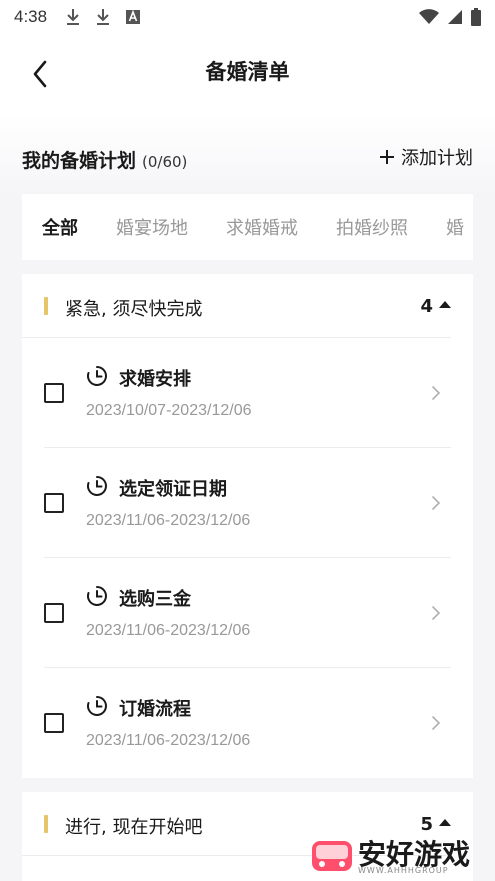  I want to click on wifi-icon, so click(429, 16).